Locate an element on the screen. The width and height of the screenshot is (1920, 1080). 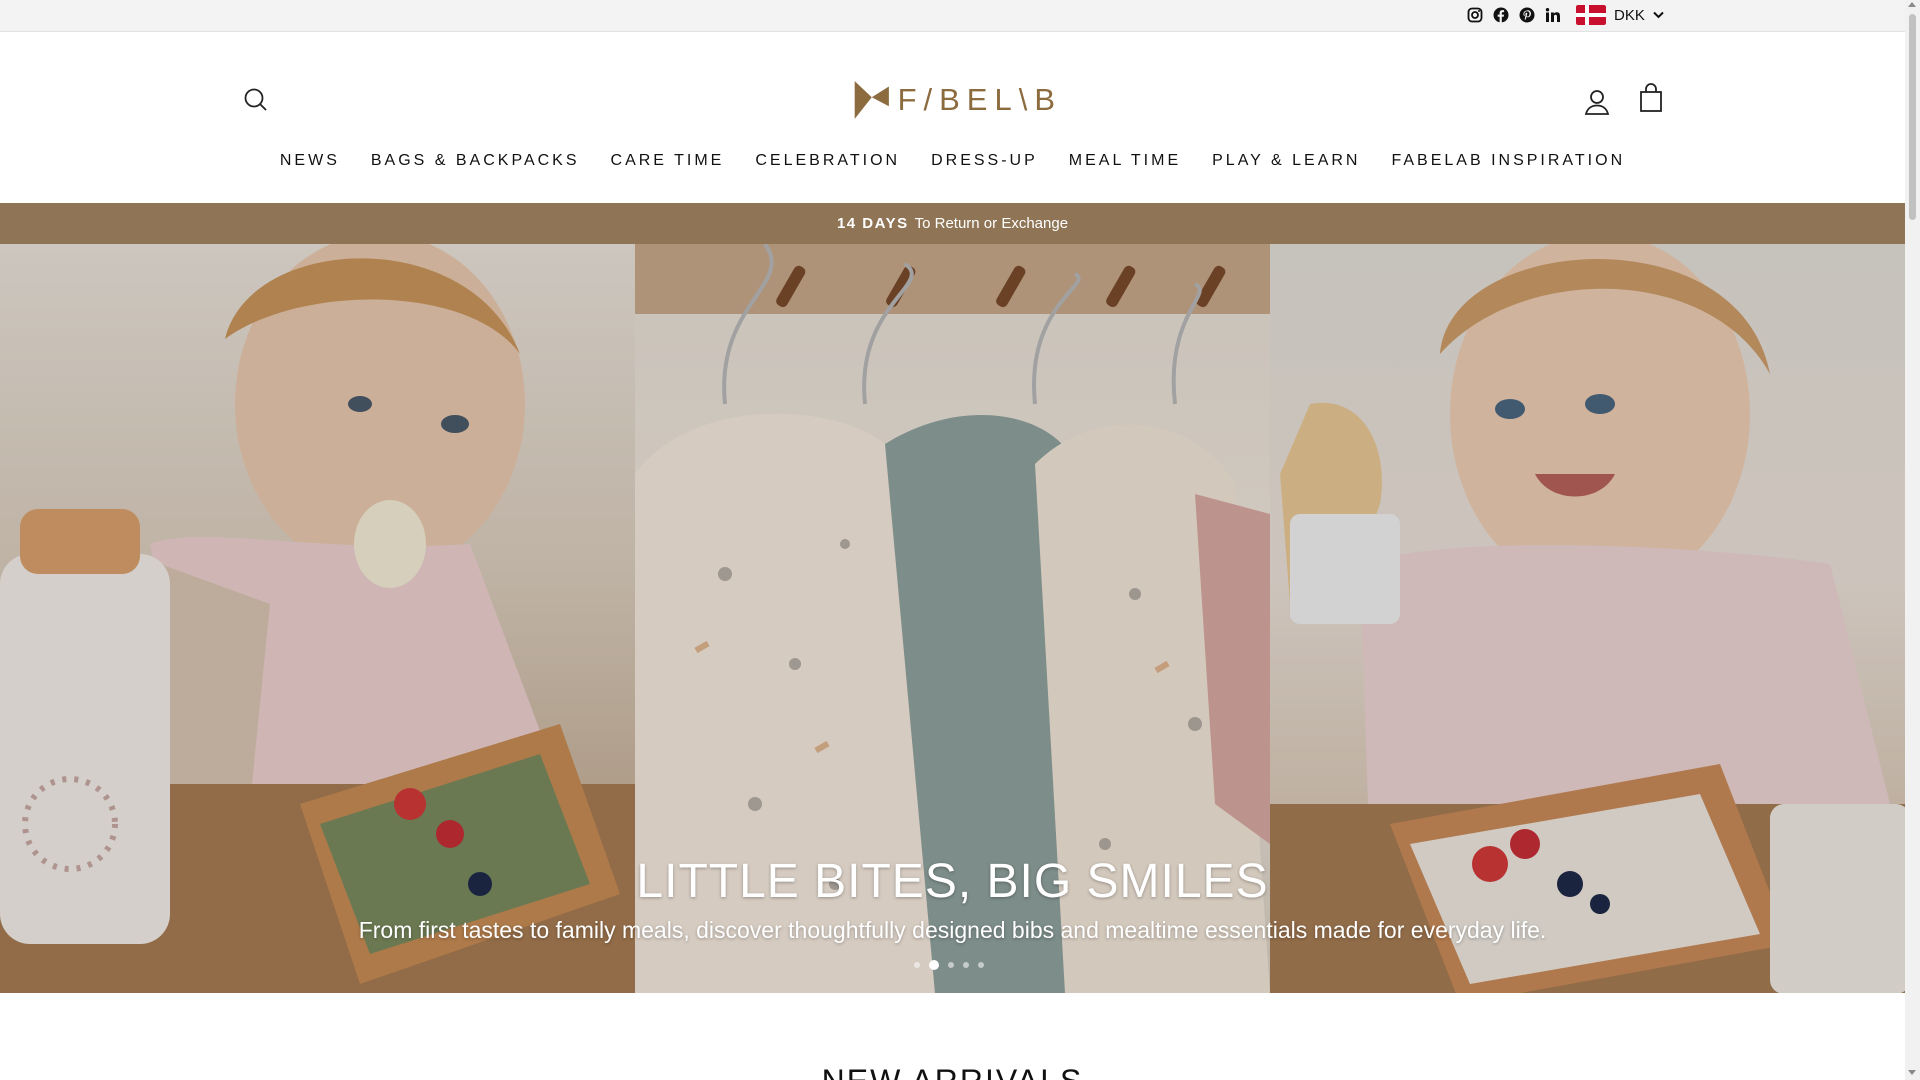
nav-item-play-learn: PLAY & LEARN is located at coordinates (1286, 161).